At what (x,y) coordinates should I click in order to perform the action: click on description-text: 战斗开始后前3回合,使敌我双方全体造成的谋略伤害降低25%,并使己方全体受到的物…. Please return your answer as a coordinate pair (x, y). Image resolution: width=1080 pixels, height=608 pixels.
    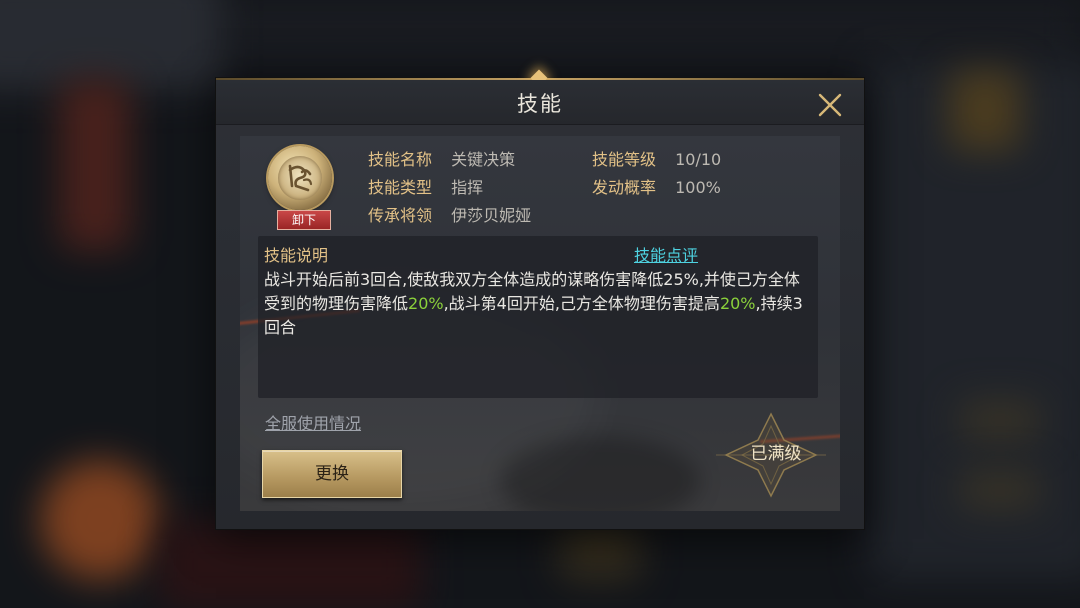
    Looking at the image, I should click on (538, 304).